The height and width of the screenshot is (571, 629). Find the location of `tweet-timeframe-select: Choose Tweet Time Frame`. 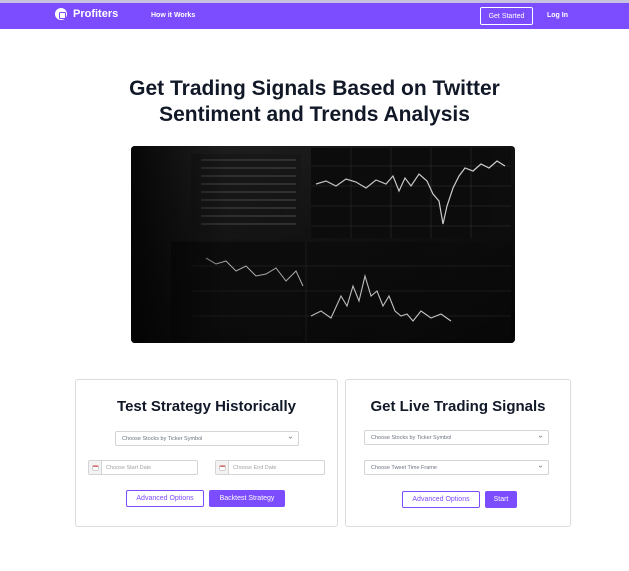

tweet-timeframe-select: Choose Tweet Time Frame is located at coordinates (456, 467).